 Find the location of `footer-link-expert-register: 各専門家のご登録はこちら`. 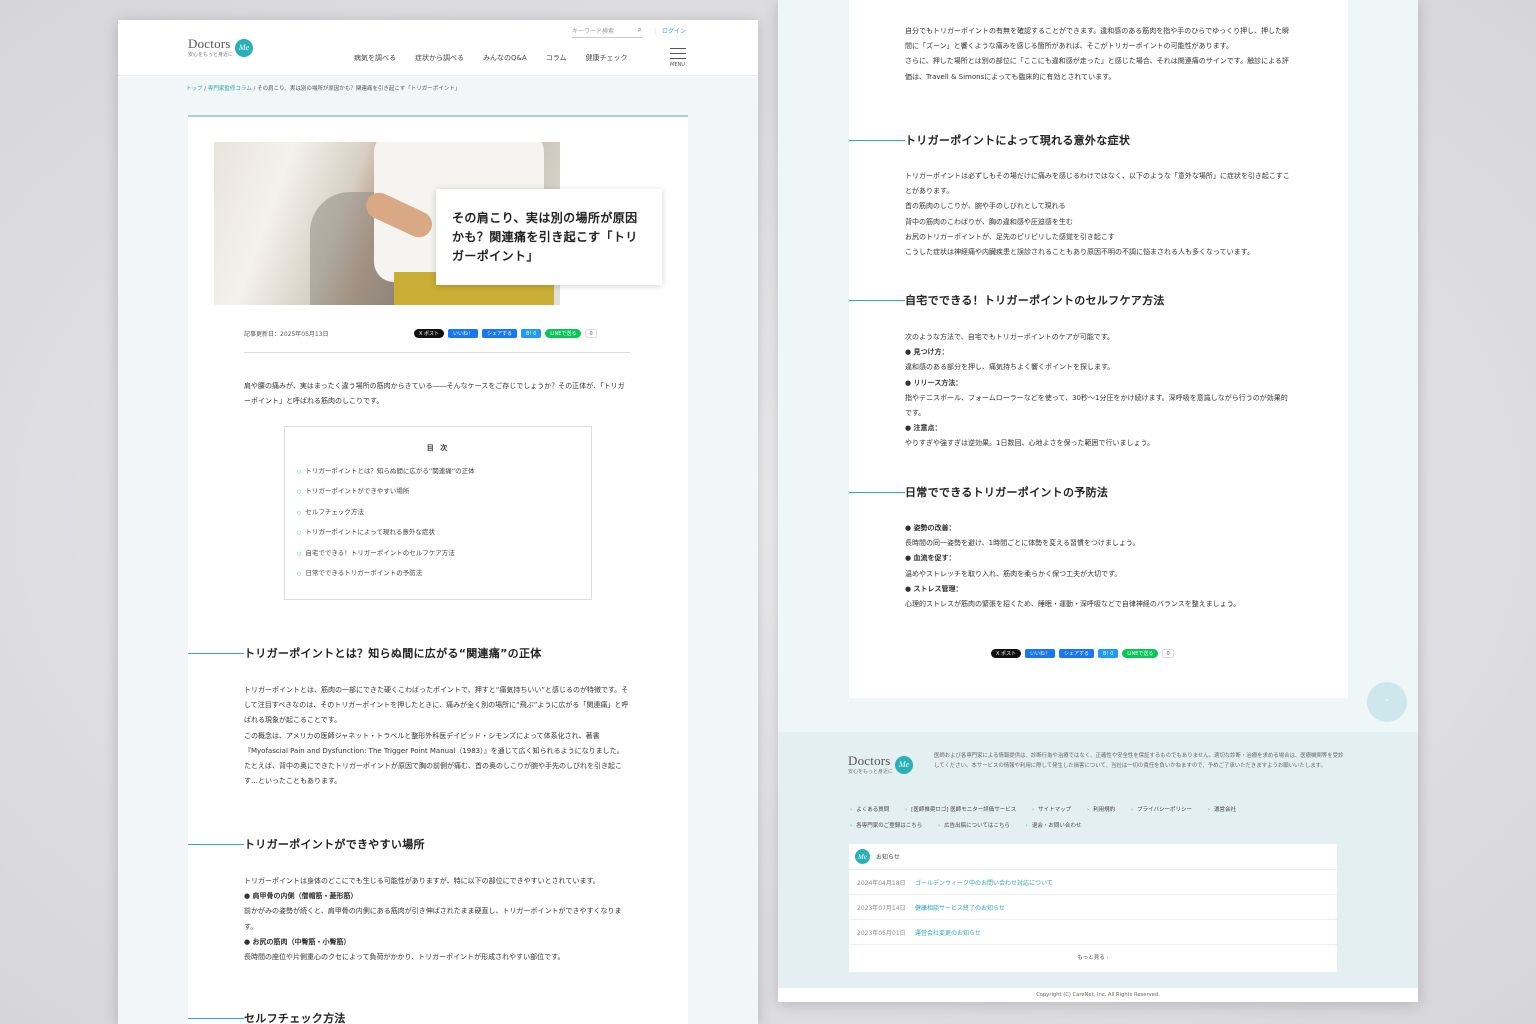

footer-link-expert-register: 各専門家のご登録はこちら is located at coordinates (886, 826).